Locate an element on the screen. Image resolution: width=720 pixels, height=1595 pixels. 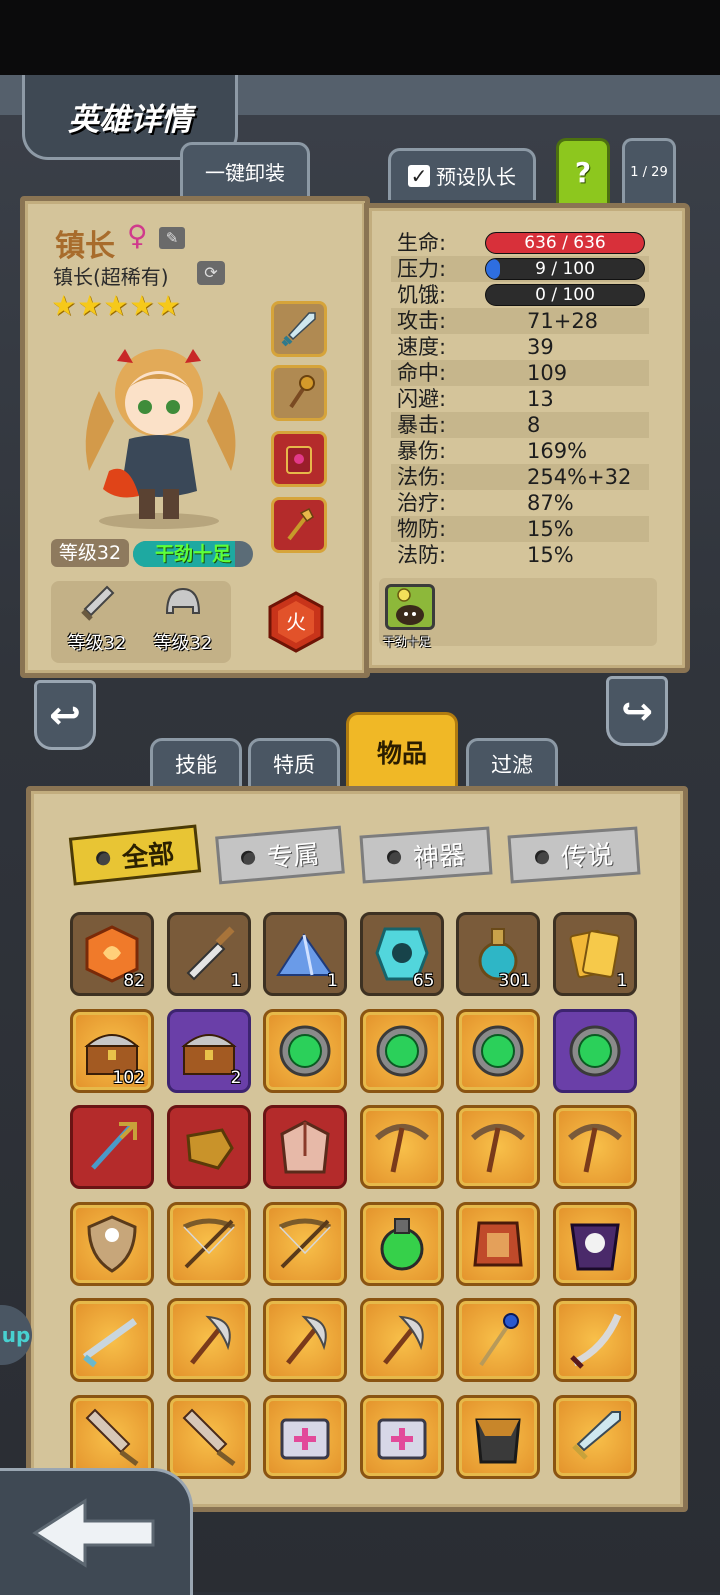
equip-slot-tome is located at coordinates (299, 459).